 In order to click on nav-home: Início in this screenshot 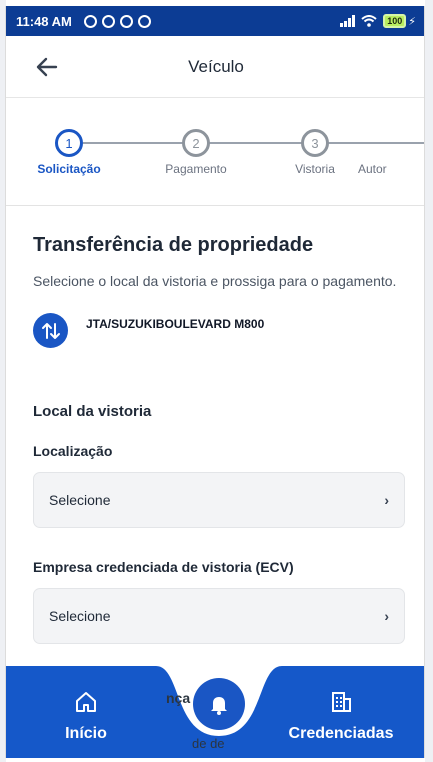, I will do `click(86, 716)`.